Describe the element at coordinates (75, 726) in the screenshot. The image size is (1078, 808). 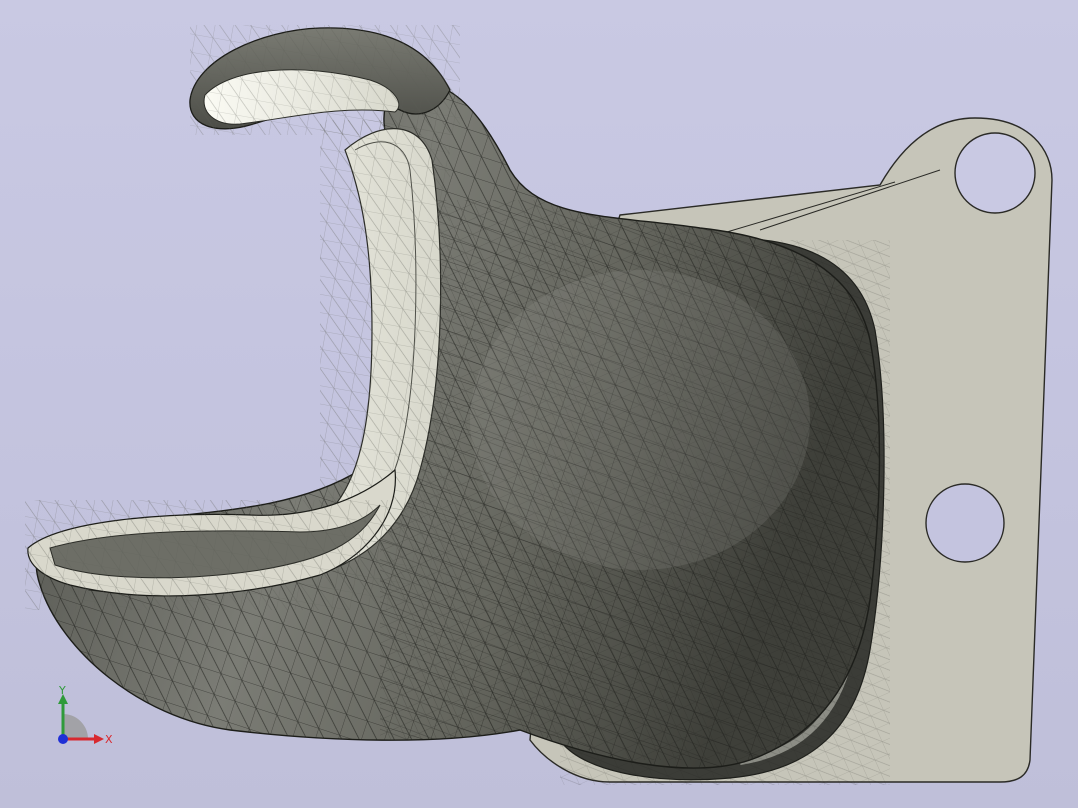
I see `triad-arc` at that location.